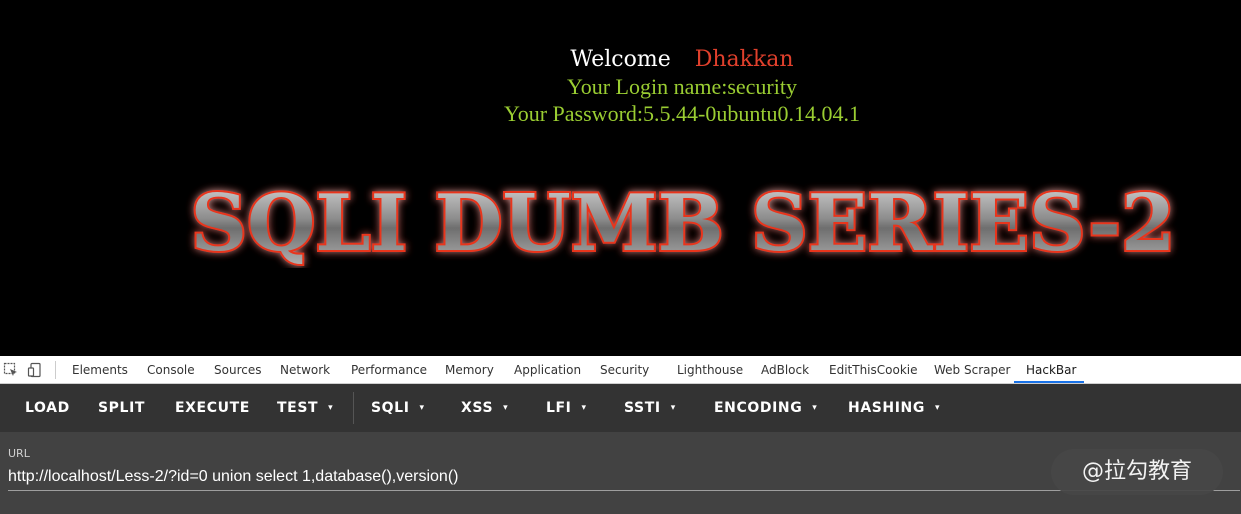  Describe the element at coordinates (765, 408) in the screenshot. I see `encoding-menu-button: ENCODING ▾` at that location.